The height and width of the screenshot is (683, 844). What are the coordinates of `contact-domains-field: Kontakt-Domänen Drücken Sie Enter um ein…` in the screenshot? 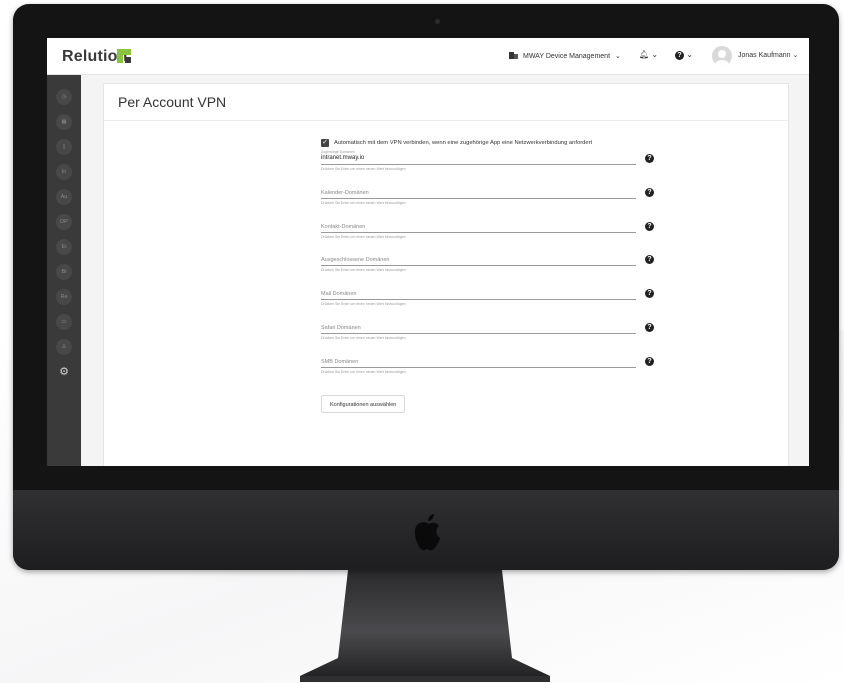 It's located at (491, 231).